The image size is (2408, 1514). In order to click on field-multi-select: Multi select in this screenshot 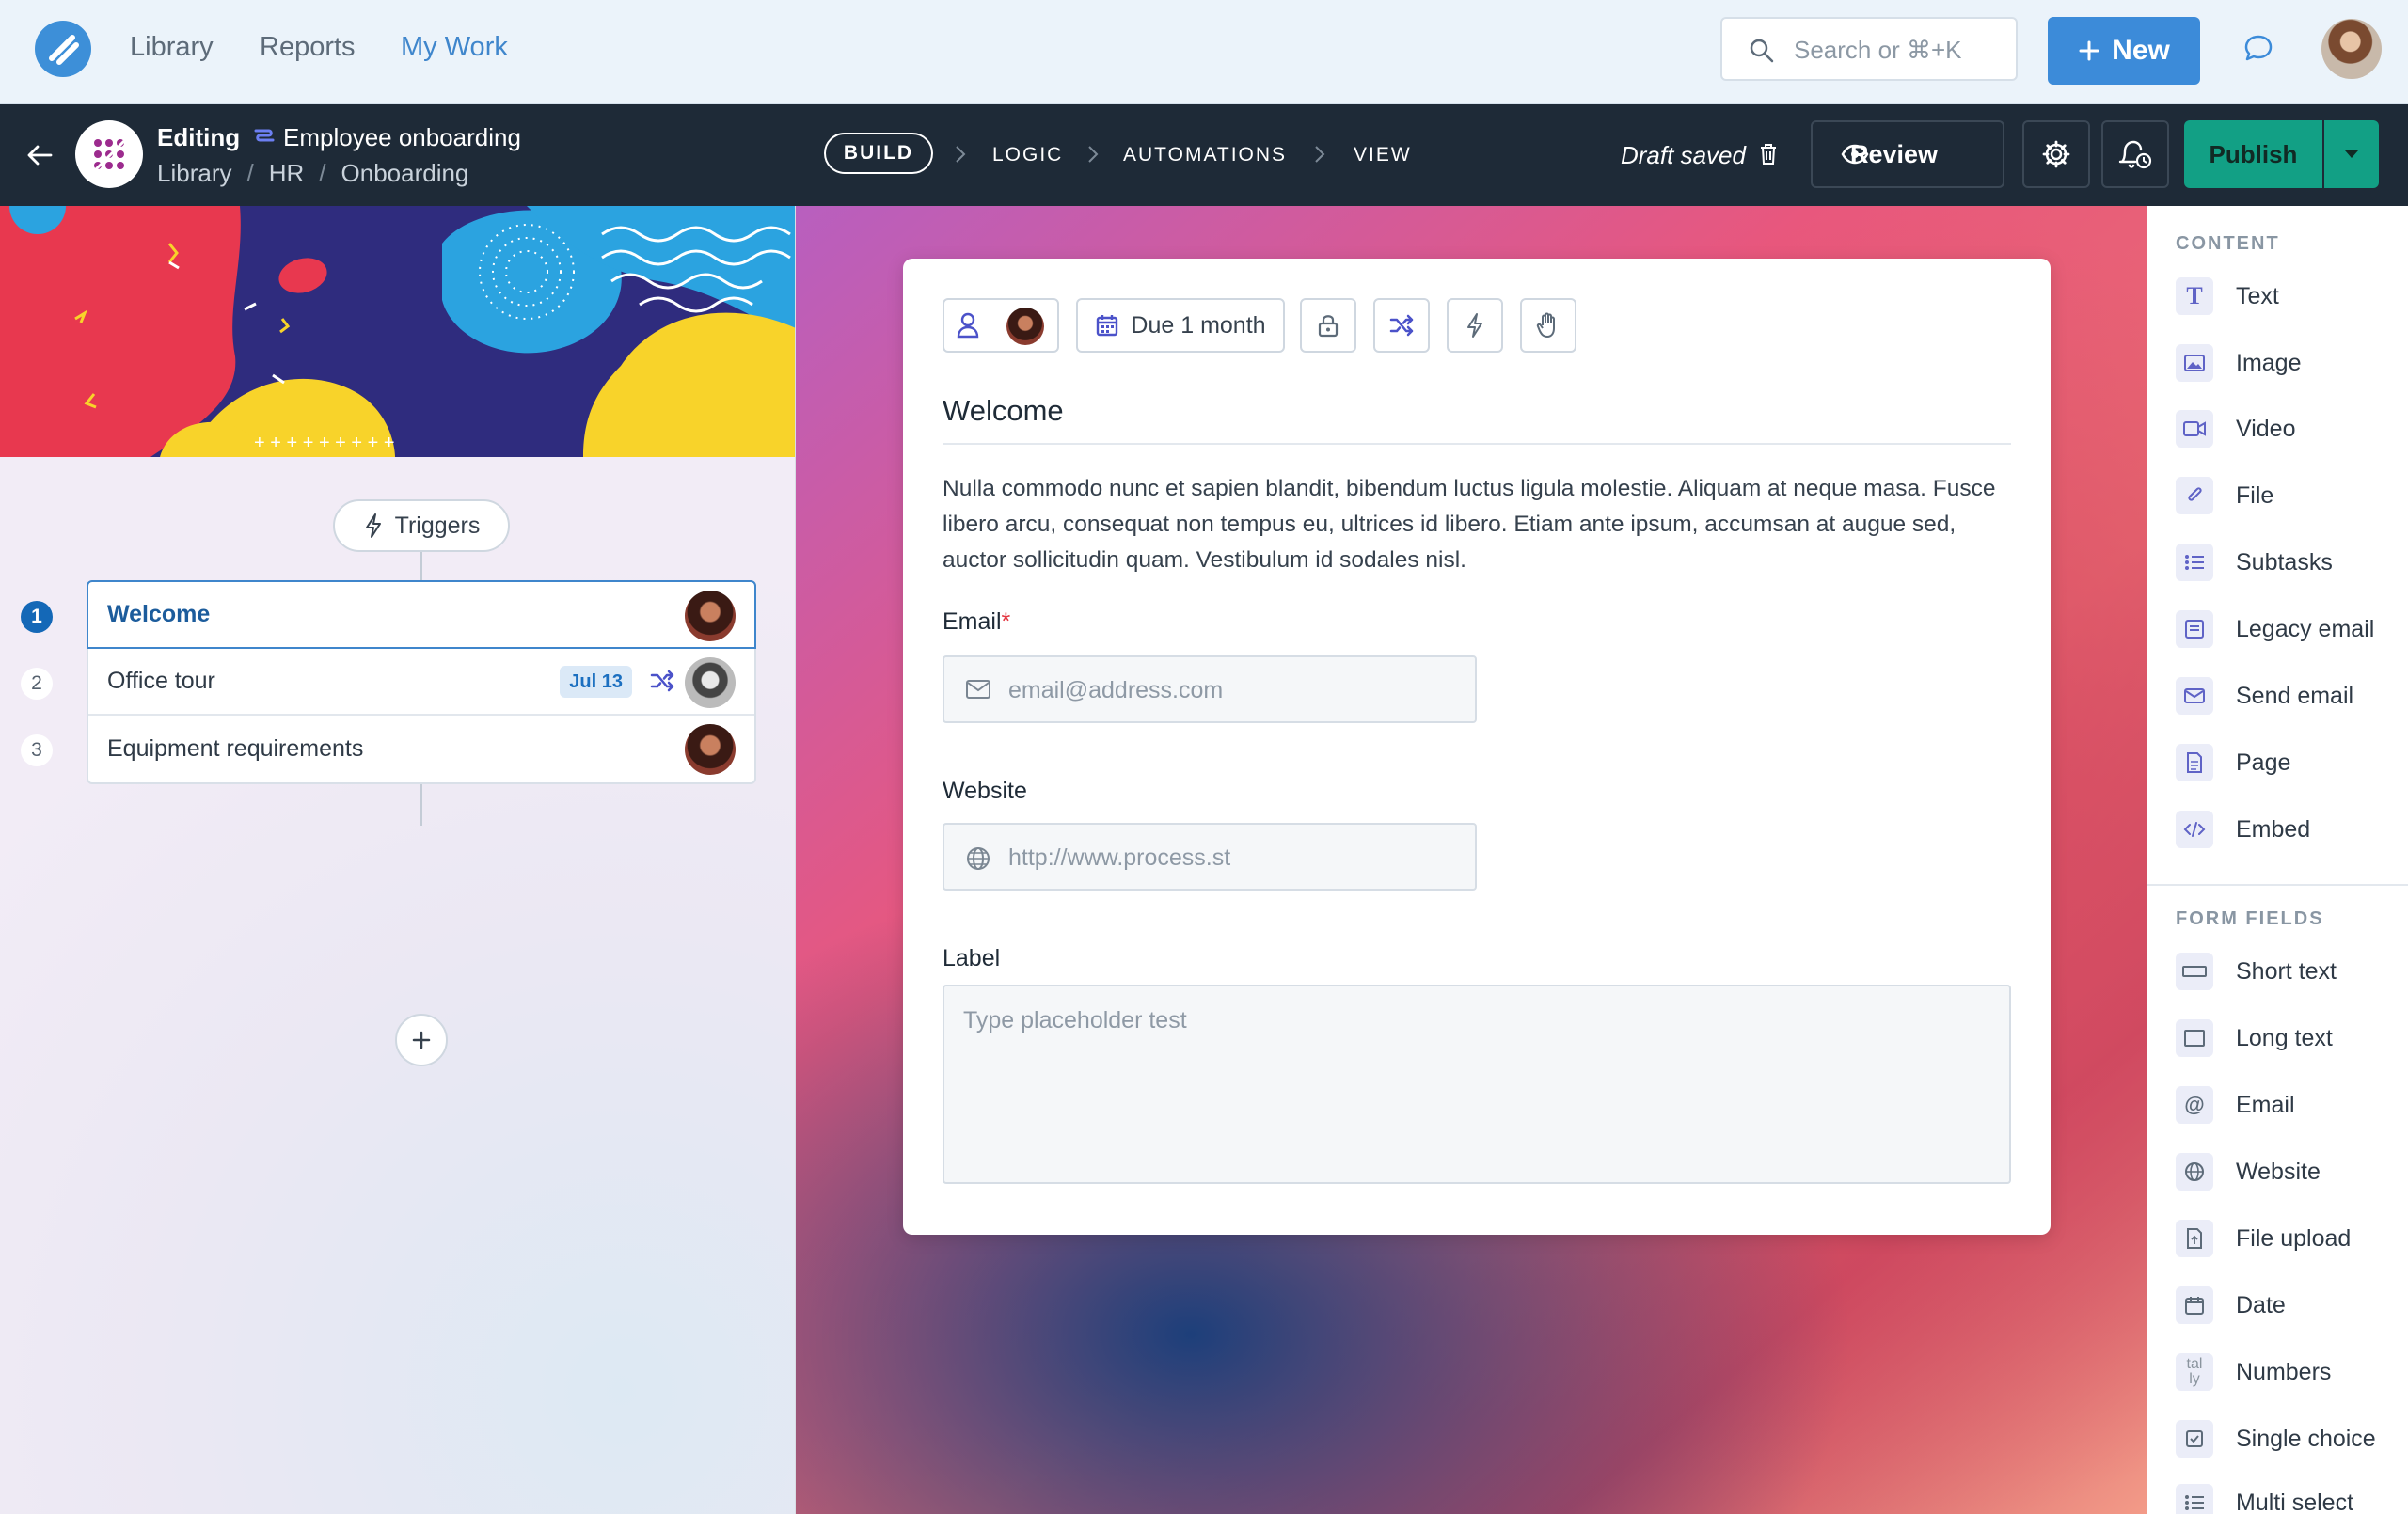, I will do `click(2264, 1497)`.